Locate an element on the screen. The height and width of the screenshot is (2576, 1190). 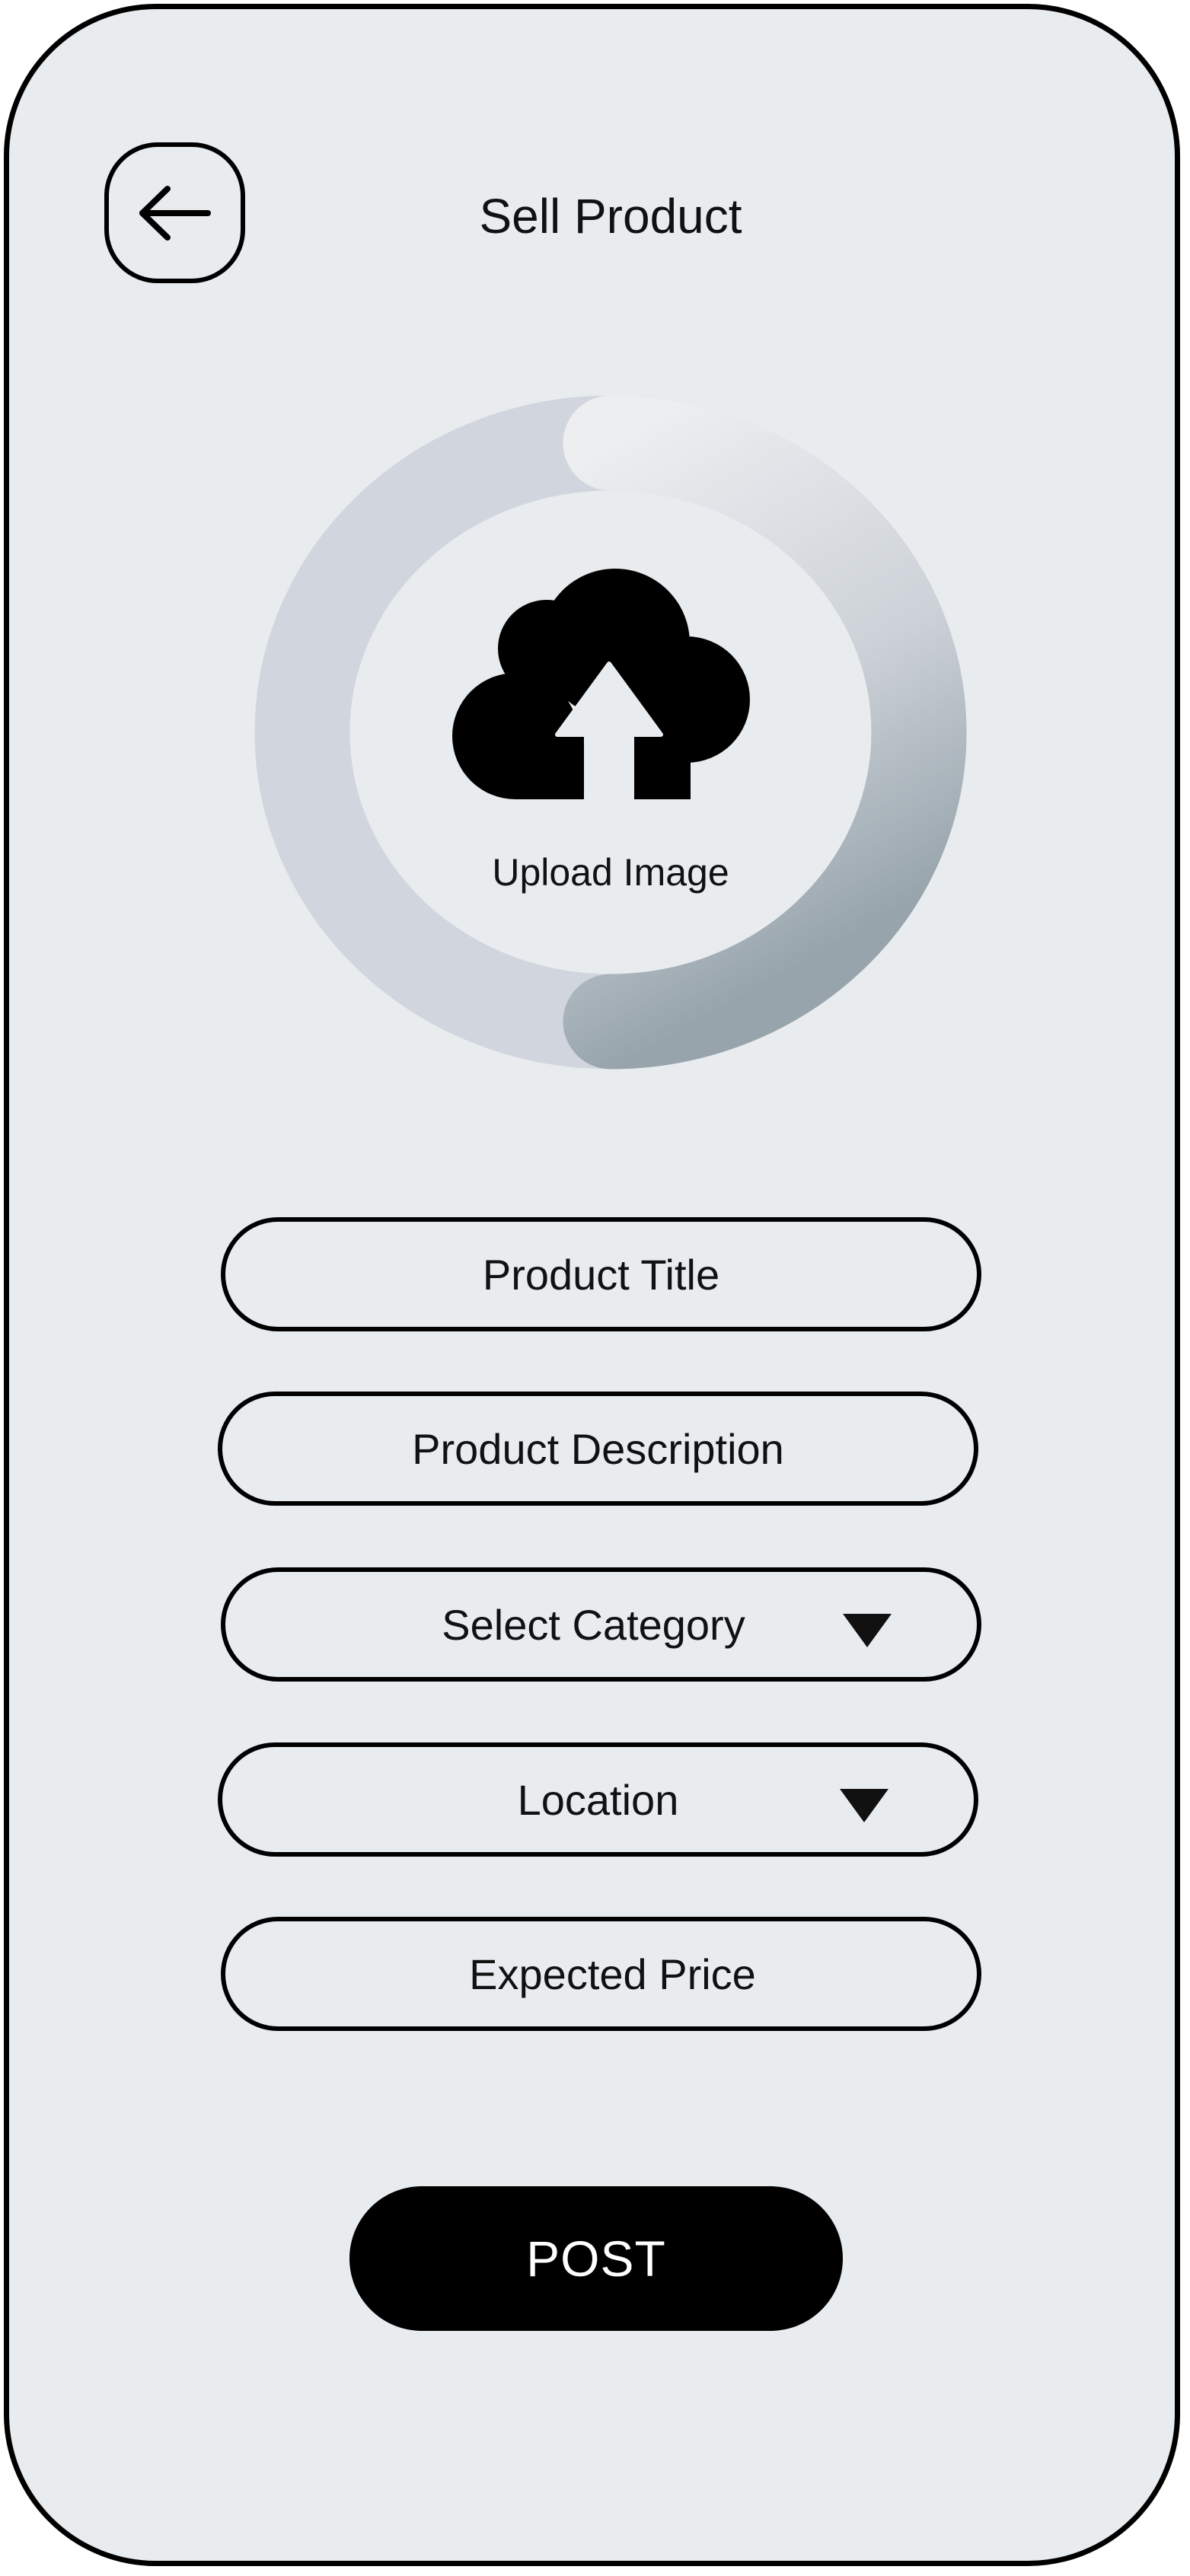
page-title: Sell Product is located at coordinates (611, 217).